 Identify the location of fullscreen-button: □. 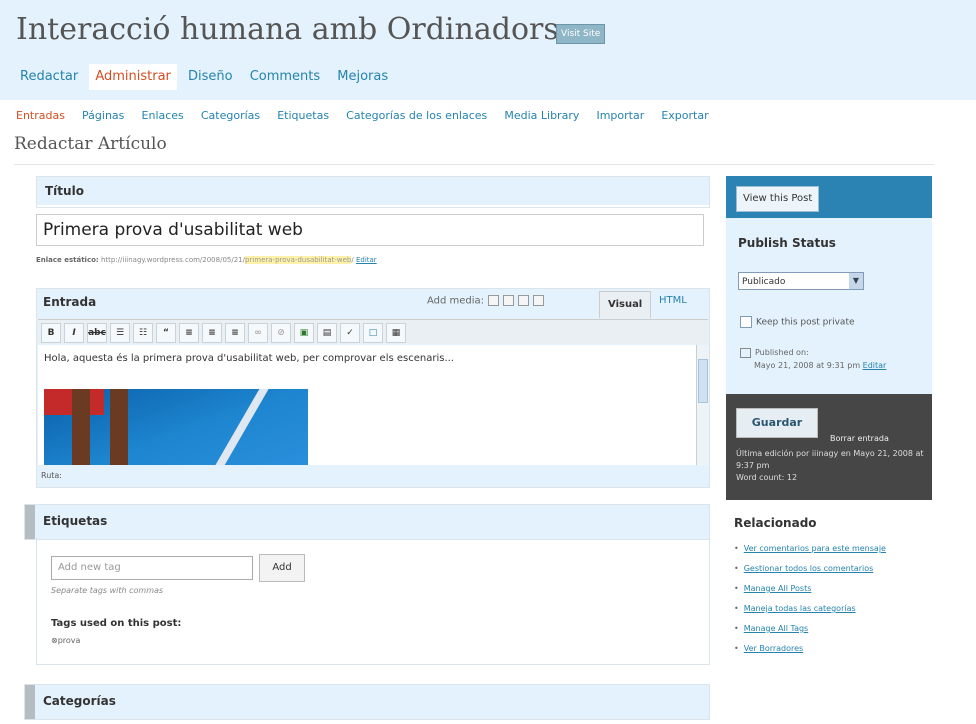
(373, 333).